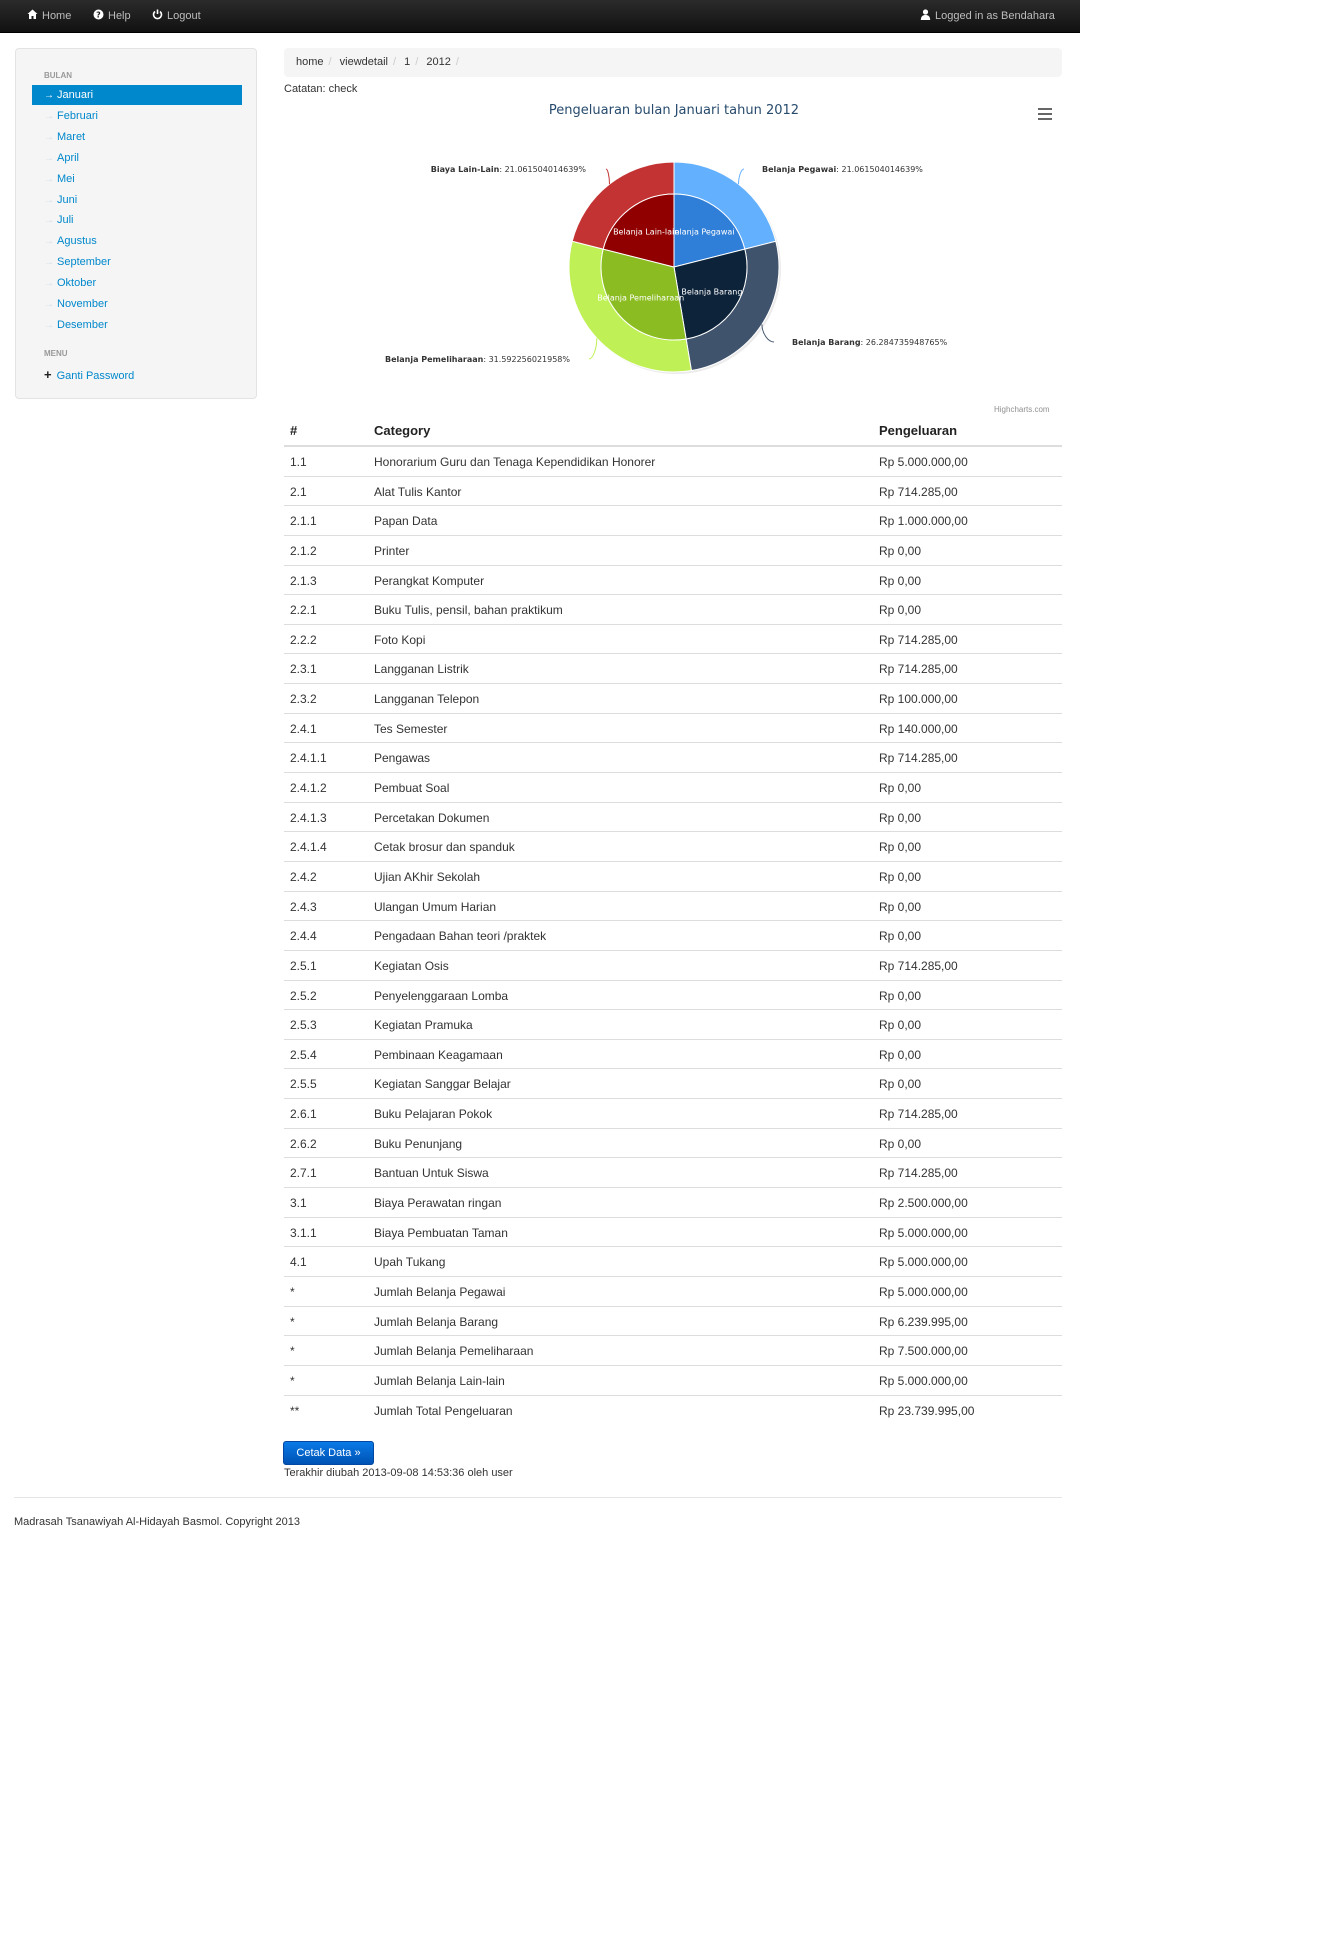  Describe the element at coordinates (1022, 409) in the screenshot. I see `chart-credit: Highcharts.com` at that location.